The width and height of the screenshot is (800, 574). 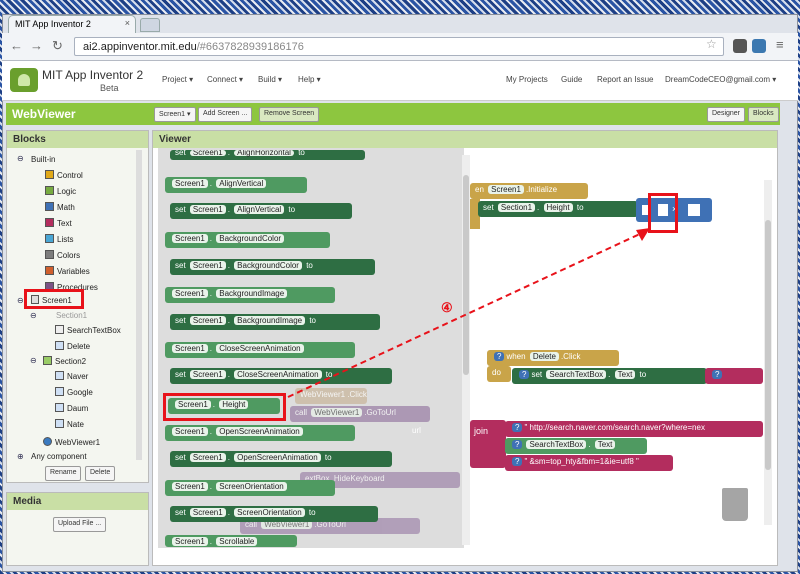 I want to click on empty-text-block: ?, so click(x=734, y=376).